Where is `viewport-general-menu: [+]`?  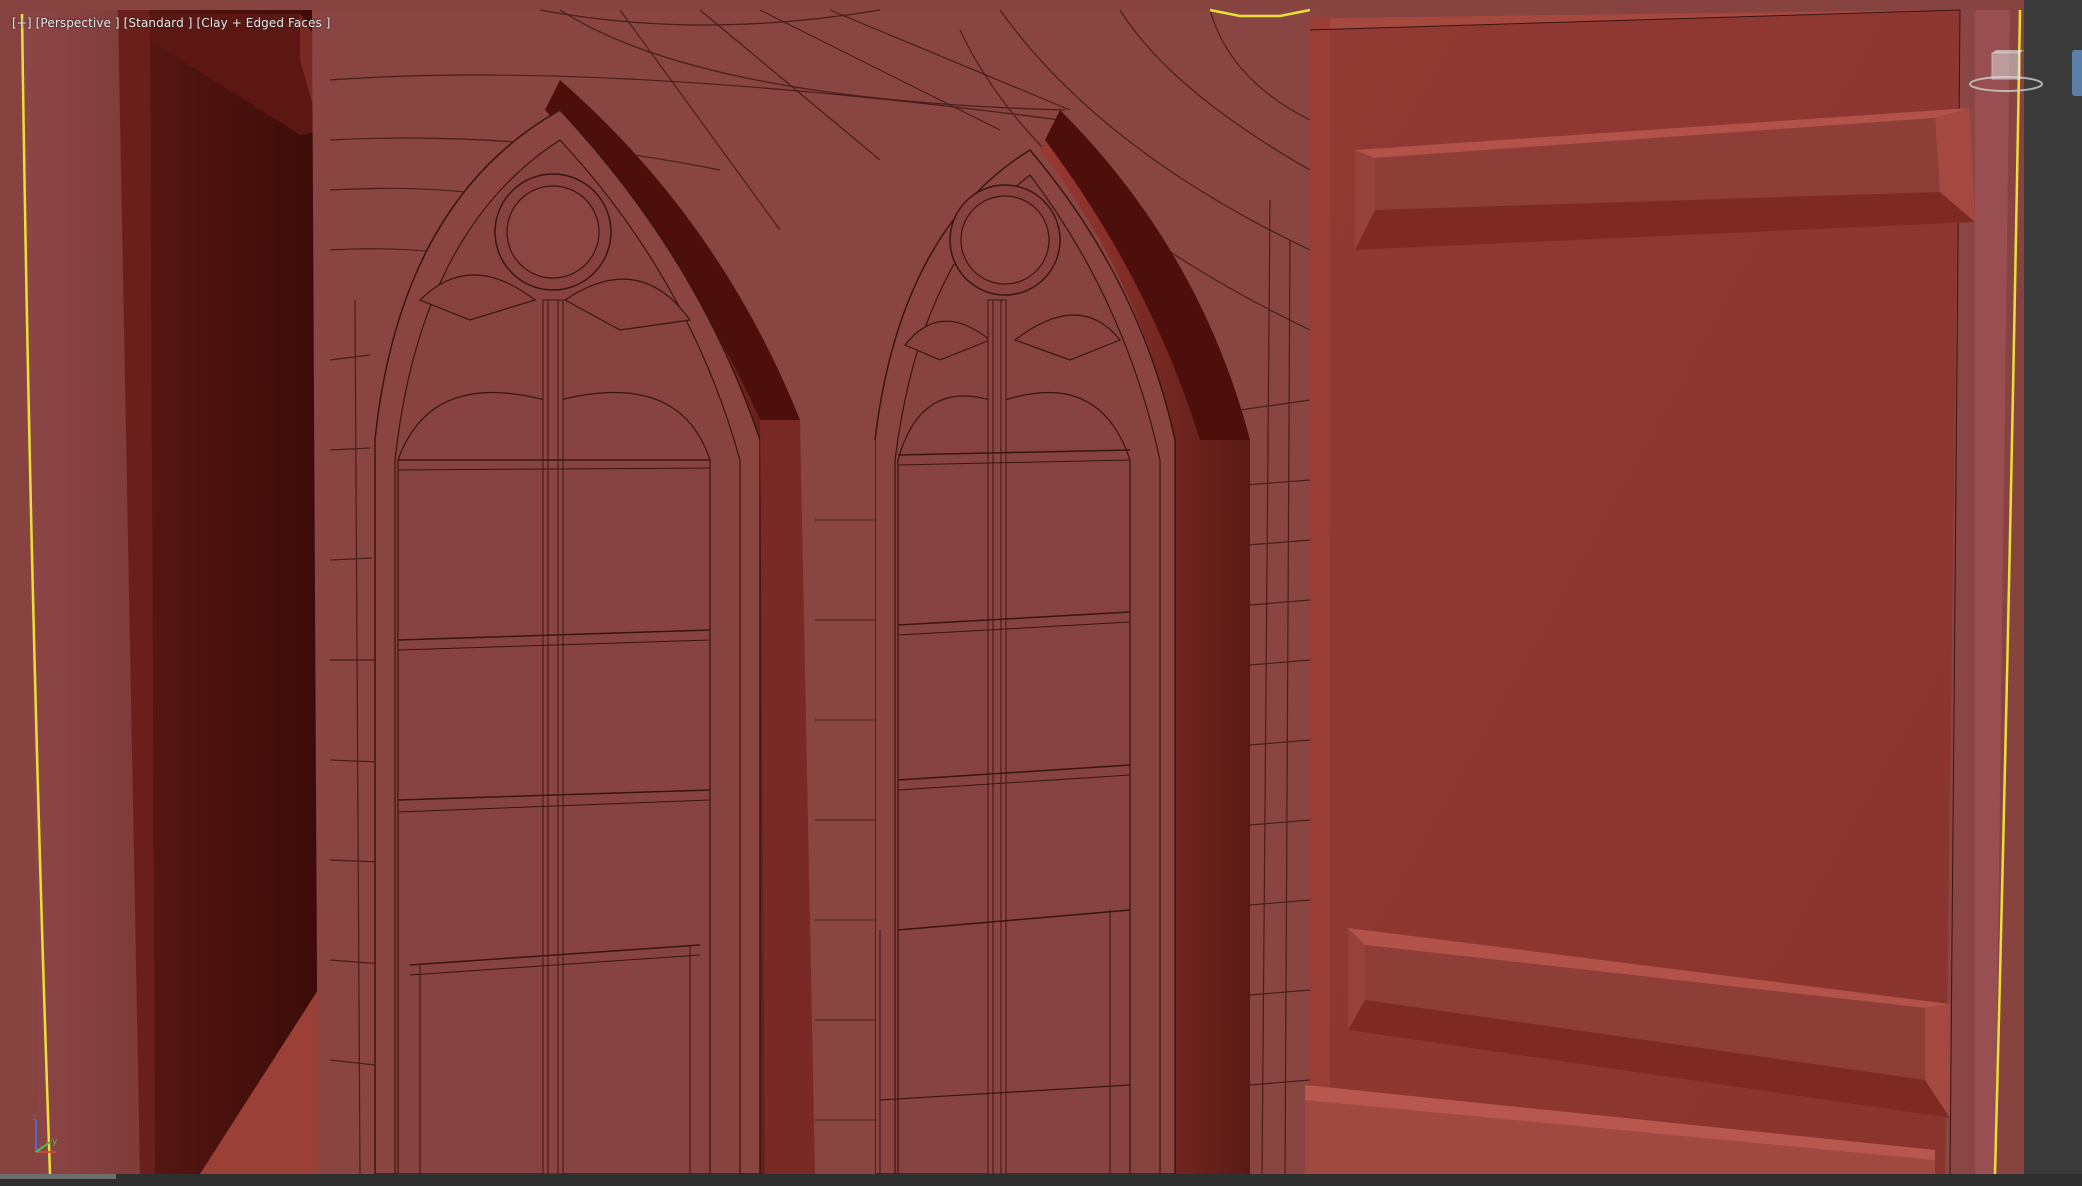
viewport-general-menu: [+] is located at coordinates (22, 23).